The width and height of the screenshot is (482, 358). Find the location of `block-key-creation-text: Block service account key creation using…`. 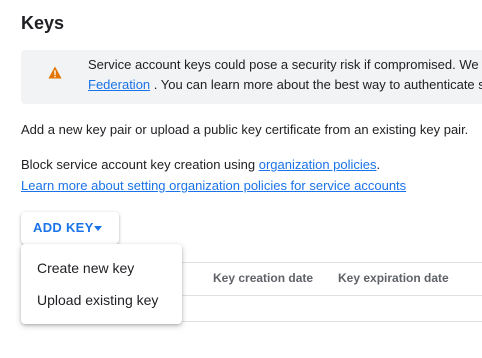

block-key-creation-text: Block service account key creation using… is located at coordinates (200, 165).